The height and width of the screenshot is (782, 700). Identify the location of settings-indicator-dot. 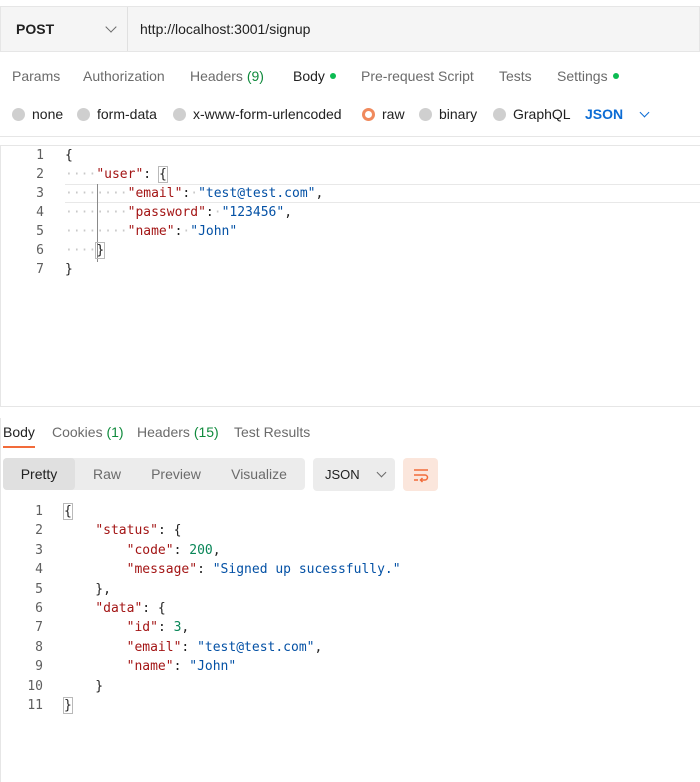
(615, 76).